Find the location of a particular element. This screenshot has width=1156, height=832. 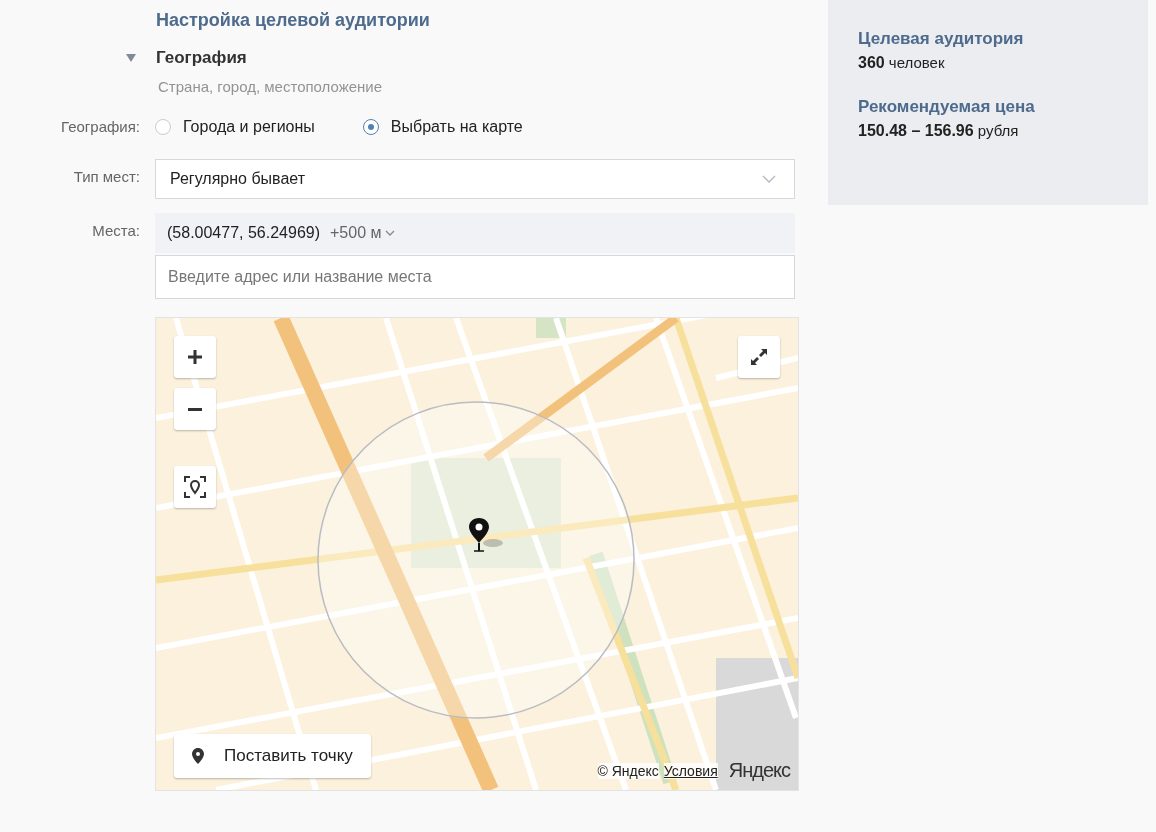

radio-option: Города и регионы is located at coordinates (235, 127).